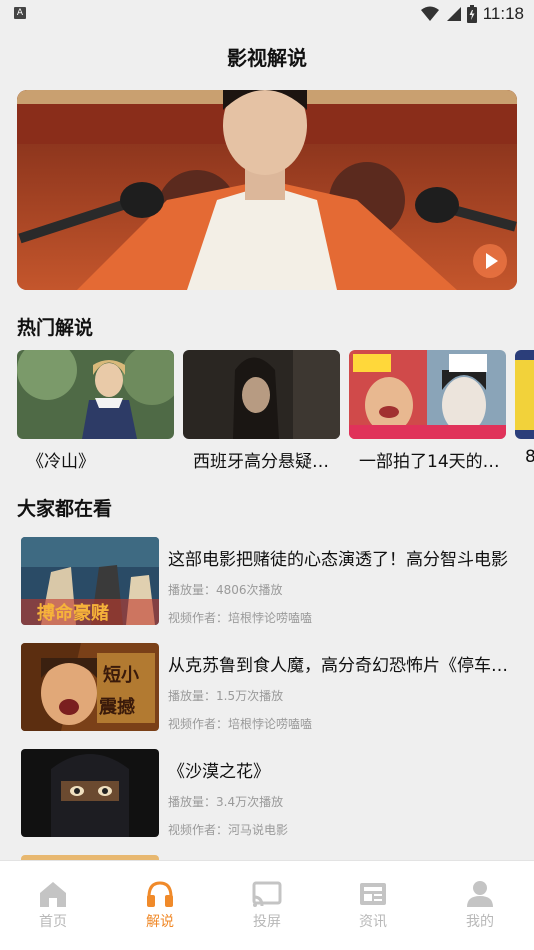 The height and width of the screenshot is (950, 534). I want to click on feed-item-thumbnail: 短小 震撼, so click(90, 687).